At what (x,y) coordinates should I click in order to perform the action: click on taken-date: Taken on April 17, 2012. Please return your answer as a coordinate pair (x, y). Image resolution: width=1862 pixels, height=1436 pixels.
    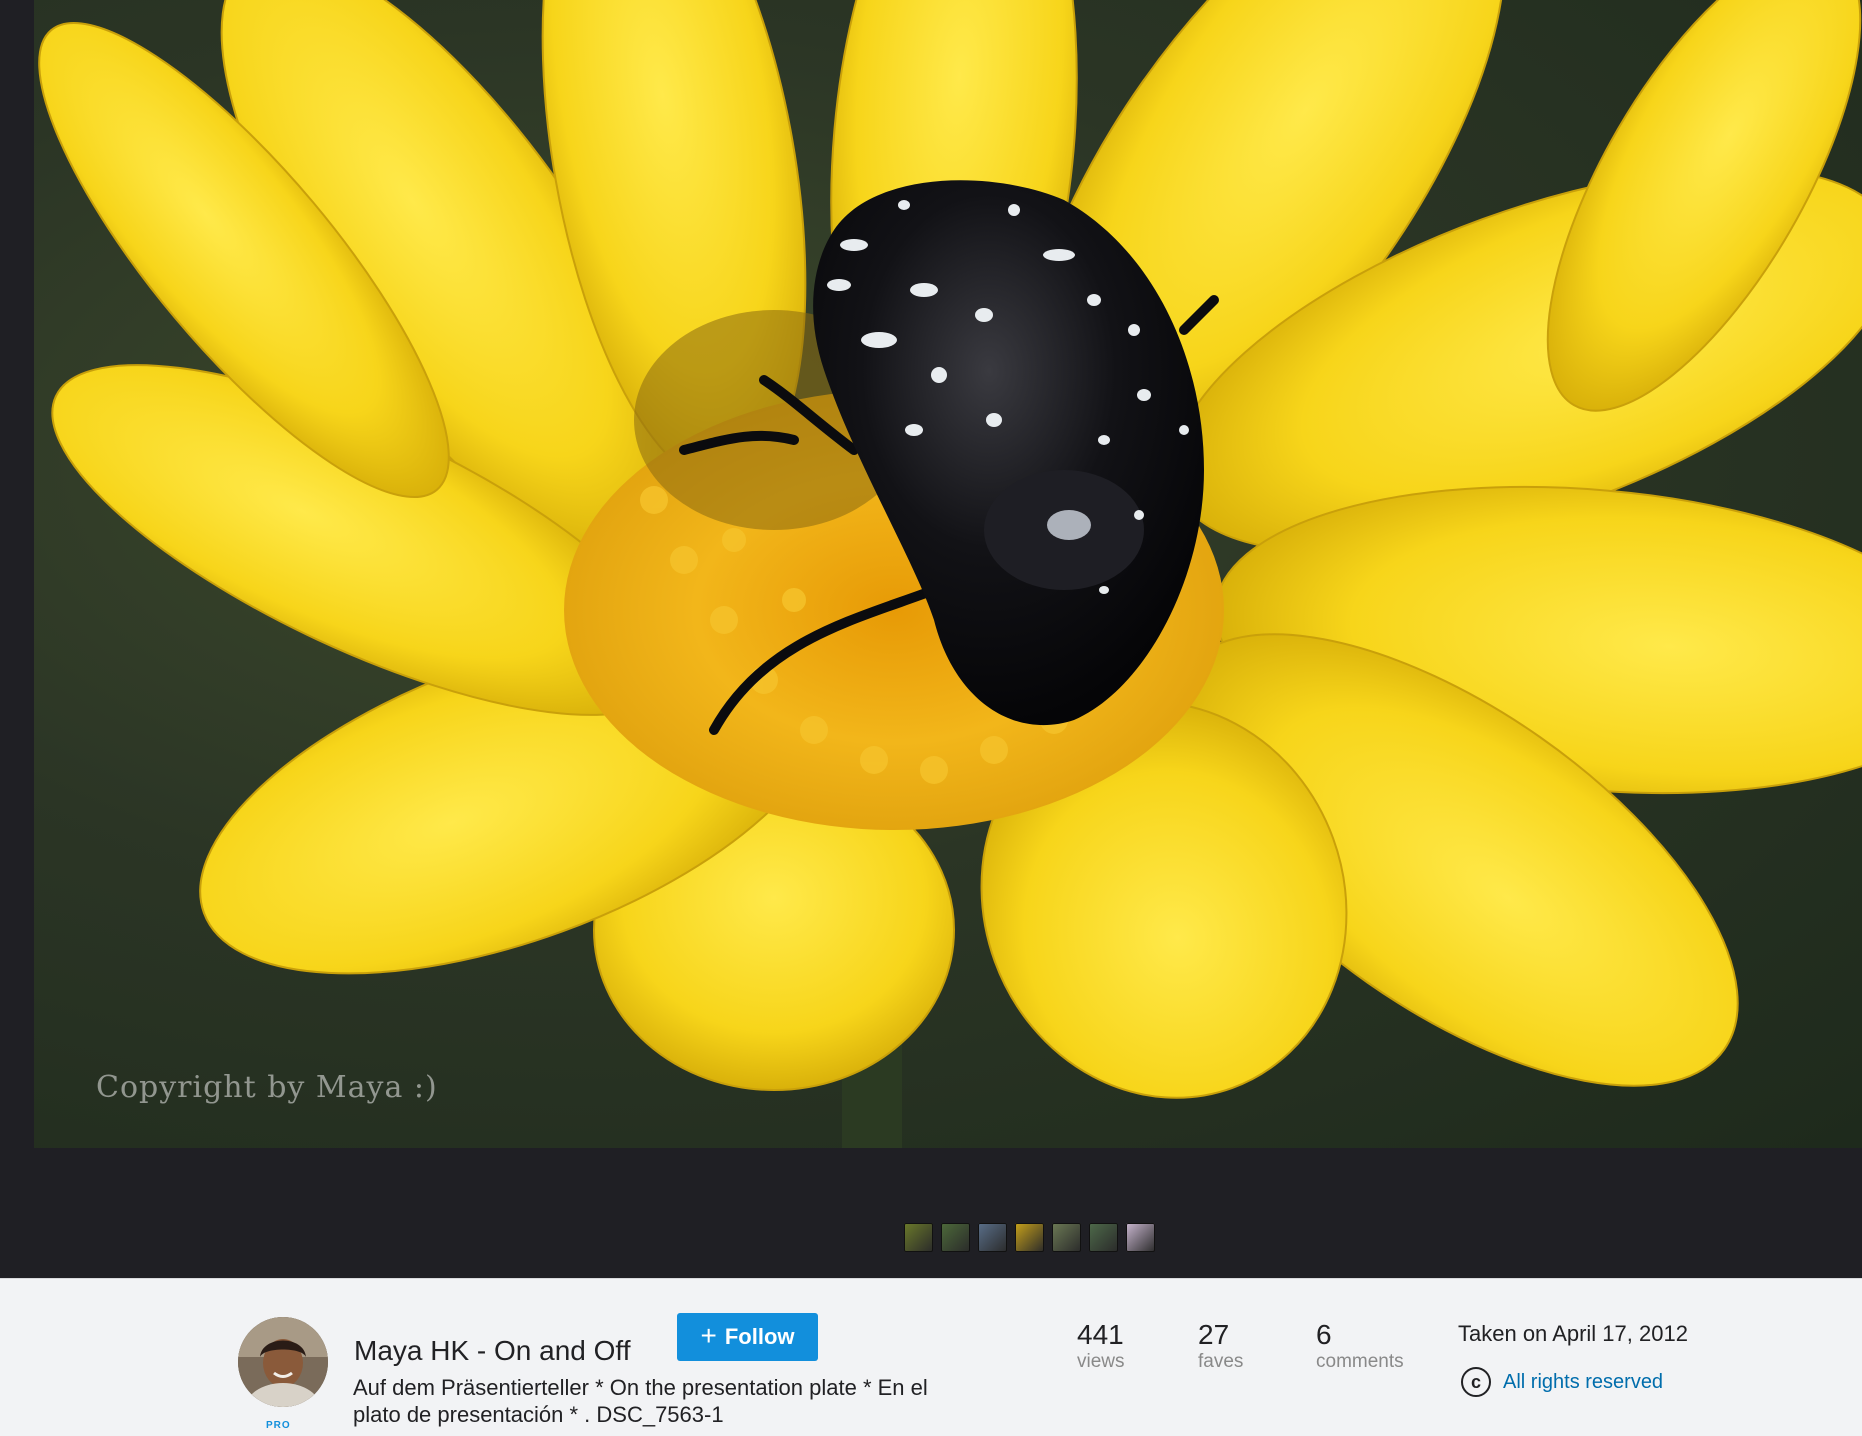
    Looking at the image, I should click on (1573, 1334).